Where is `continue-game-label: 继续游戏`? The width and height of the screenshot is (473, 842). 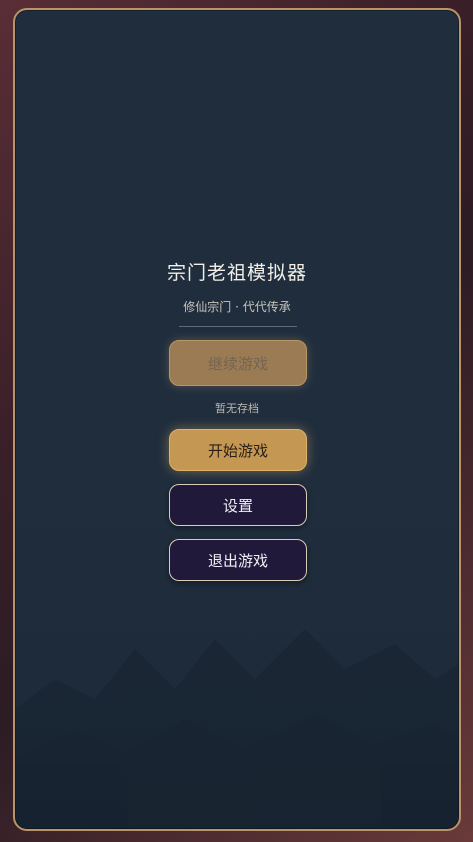
continue-game-label: 继续游戏 is located at coordinates (237, 363).